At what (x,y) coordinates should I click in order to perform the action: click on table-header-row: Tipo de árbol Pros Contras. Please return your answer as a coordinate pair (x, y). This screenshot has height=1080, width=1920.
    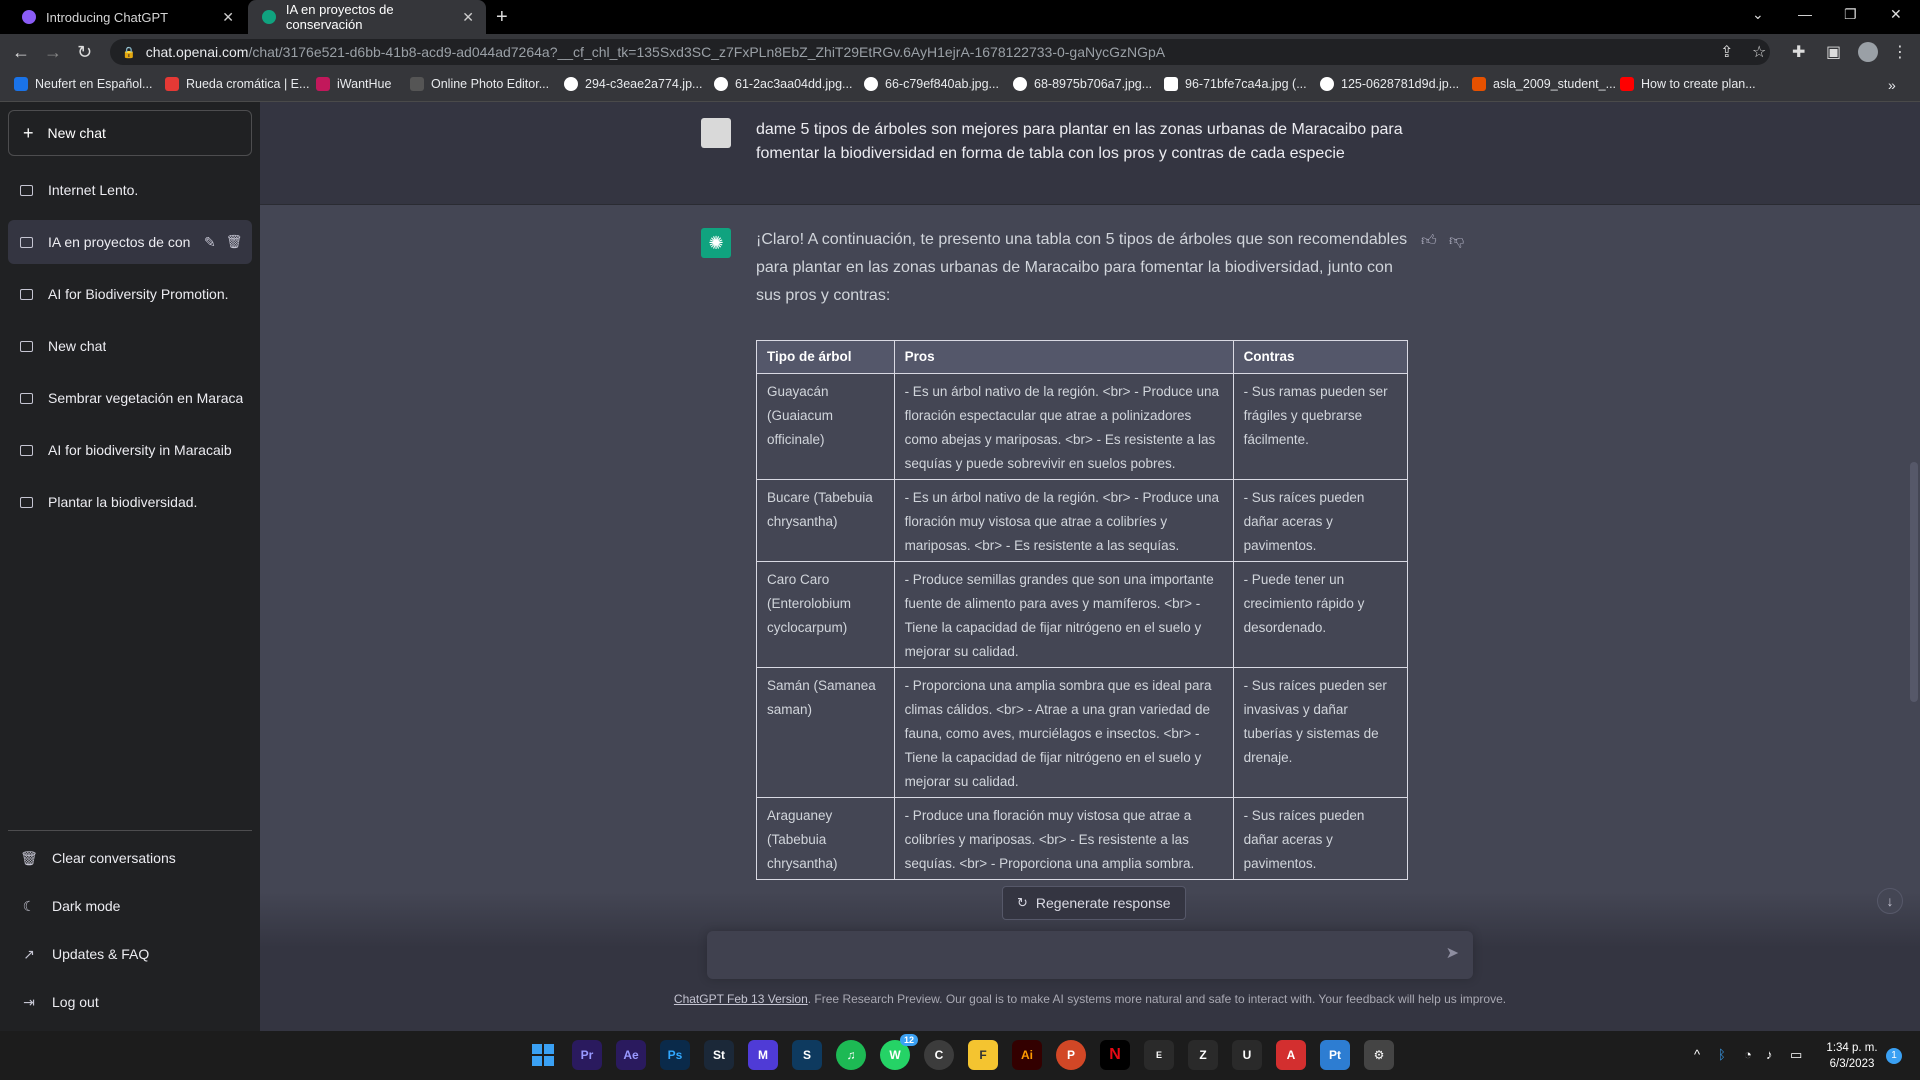
    Looking at the image, I should click on (1082, 357).